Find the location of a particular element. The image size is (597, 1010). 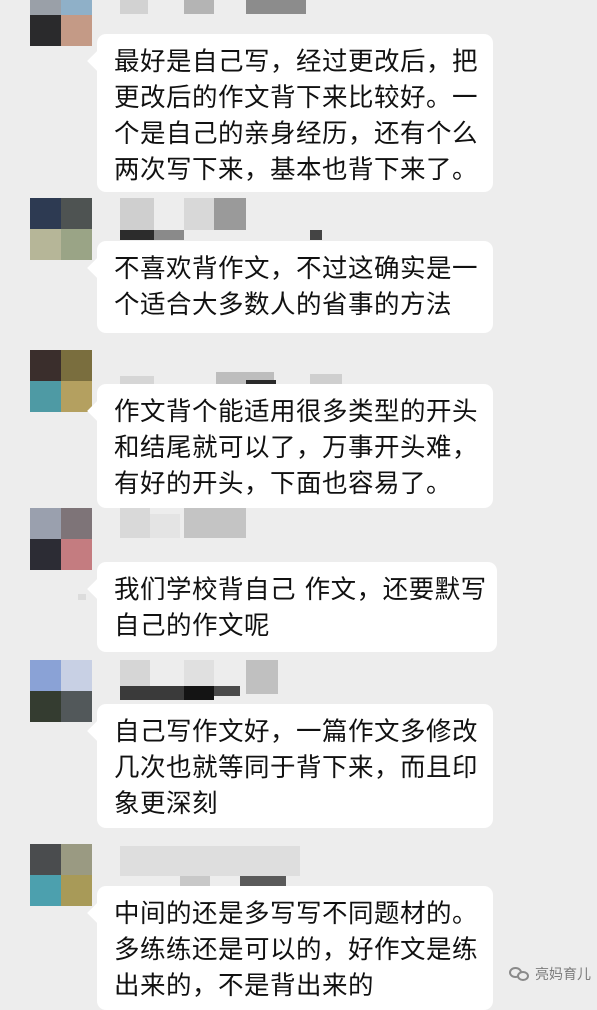

message-line: 自己写作文好，一篇作文多修改 is located at coordinates (296, 732).